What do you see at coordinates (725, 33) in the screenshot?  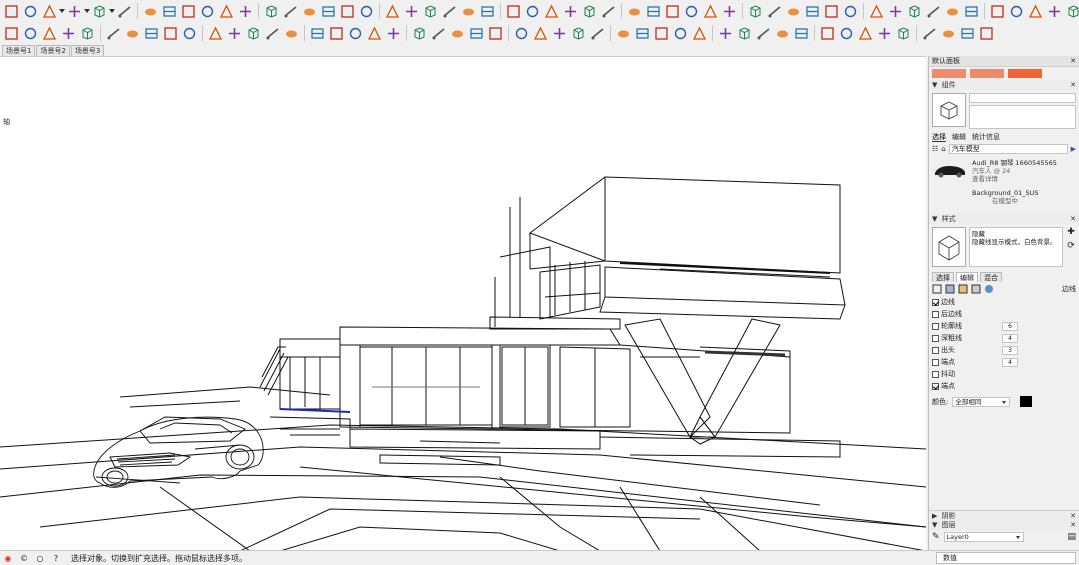 I see `dome-icon` at bounding box center [725, 33].